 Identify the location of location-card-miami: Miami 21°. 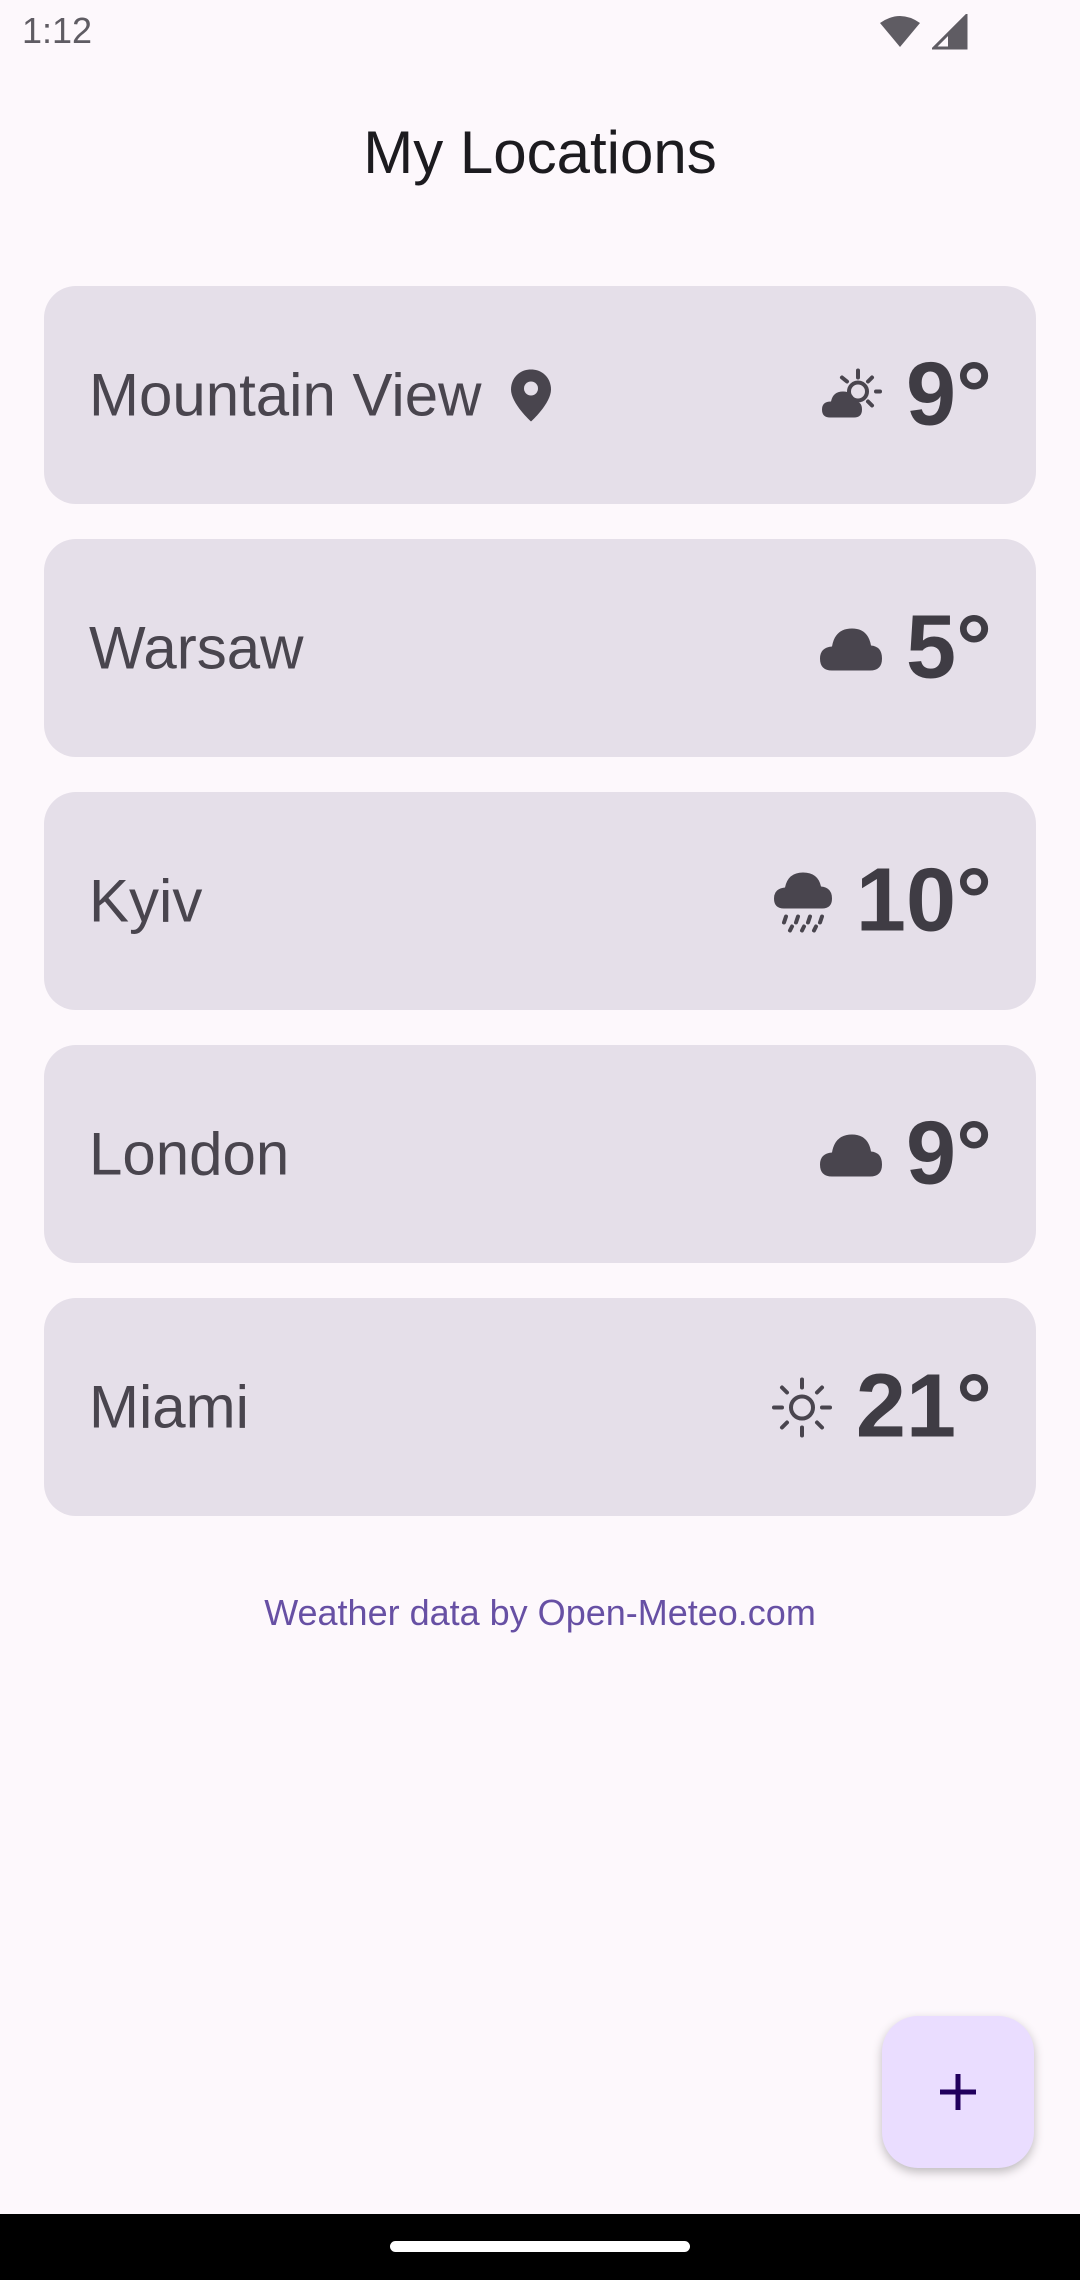
(540, 1407).